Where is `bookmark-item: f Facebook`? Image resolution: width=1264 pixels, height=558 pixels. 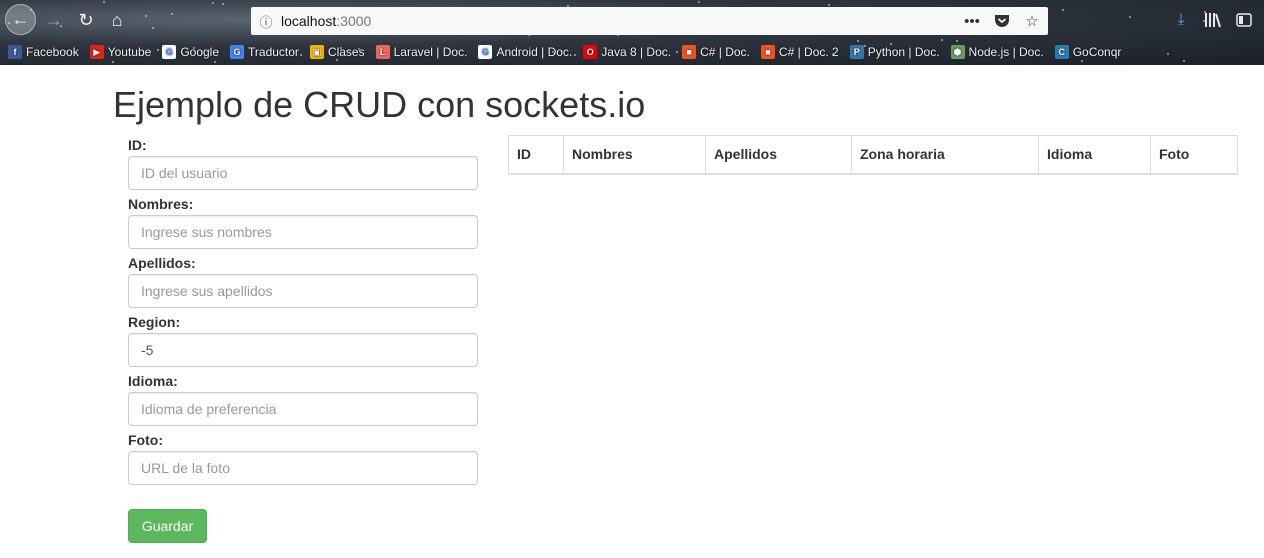
bookmark-item: f Facebook is located at coordinates (43, 52).